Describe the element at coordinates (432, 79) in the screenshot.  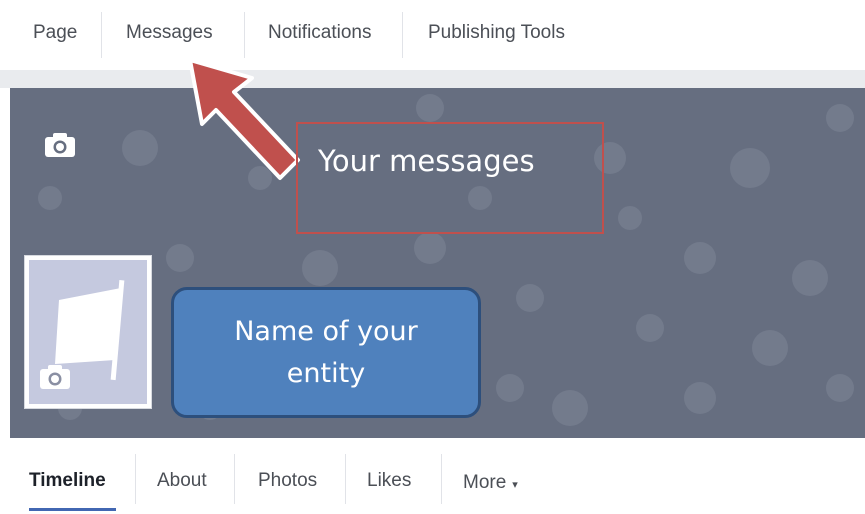
I see `nav-separator-strip` at that location.